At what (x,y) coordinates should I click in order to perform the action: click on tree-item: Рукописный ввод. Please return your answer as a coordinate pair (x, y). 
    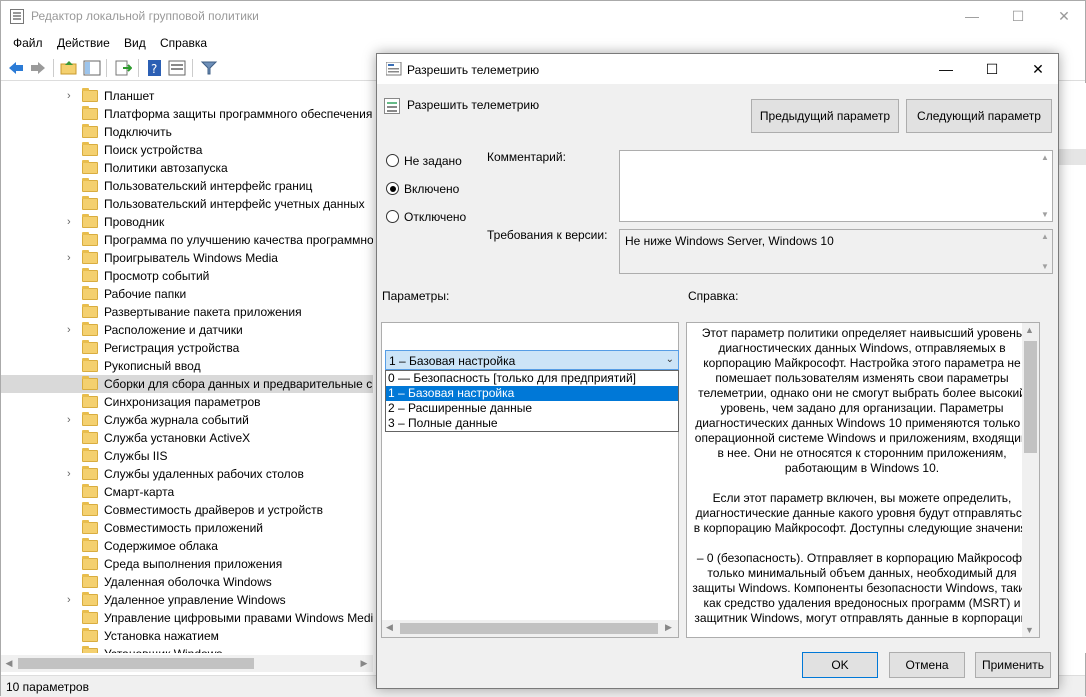
    Looking at the image, I should click on (187, 366).